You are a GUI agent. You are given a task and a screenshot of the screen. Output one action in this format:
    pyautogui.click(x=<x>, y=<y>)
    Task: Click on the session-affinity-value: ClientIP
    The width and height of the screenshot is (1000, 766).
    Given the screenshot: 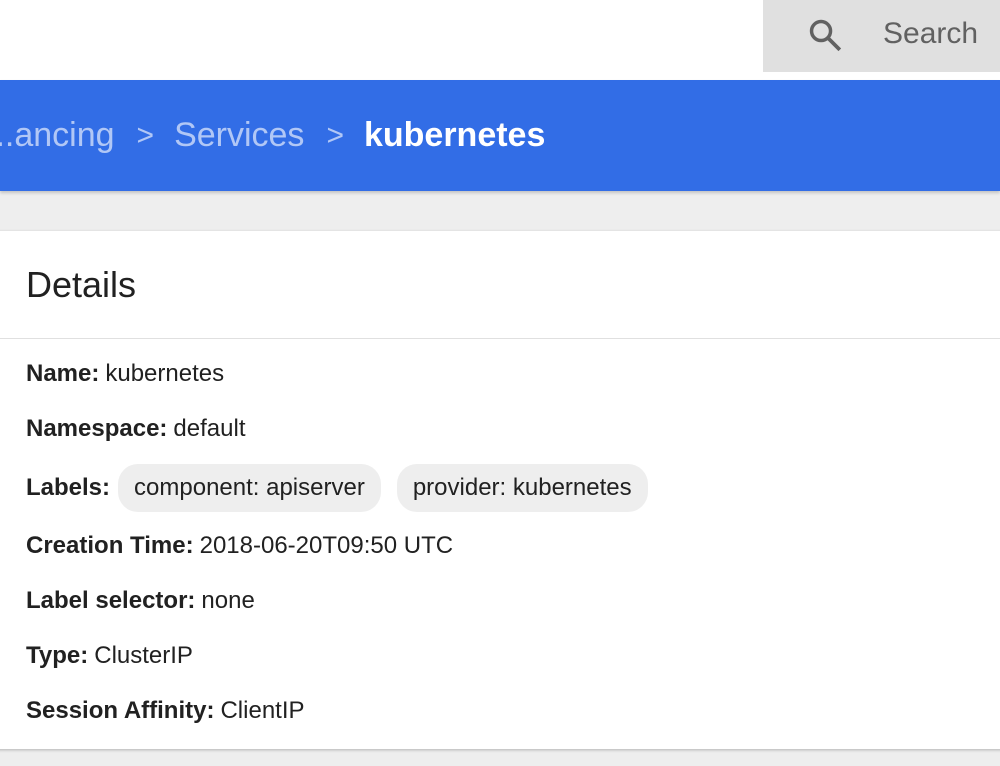 What is the action you would take?
    pyautogui.click(x=262, y=710)
    